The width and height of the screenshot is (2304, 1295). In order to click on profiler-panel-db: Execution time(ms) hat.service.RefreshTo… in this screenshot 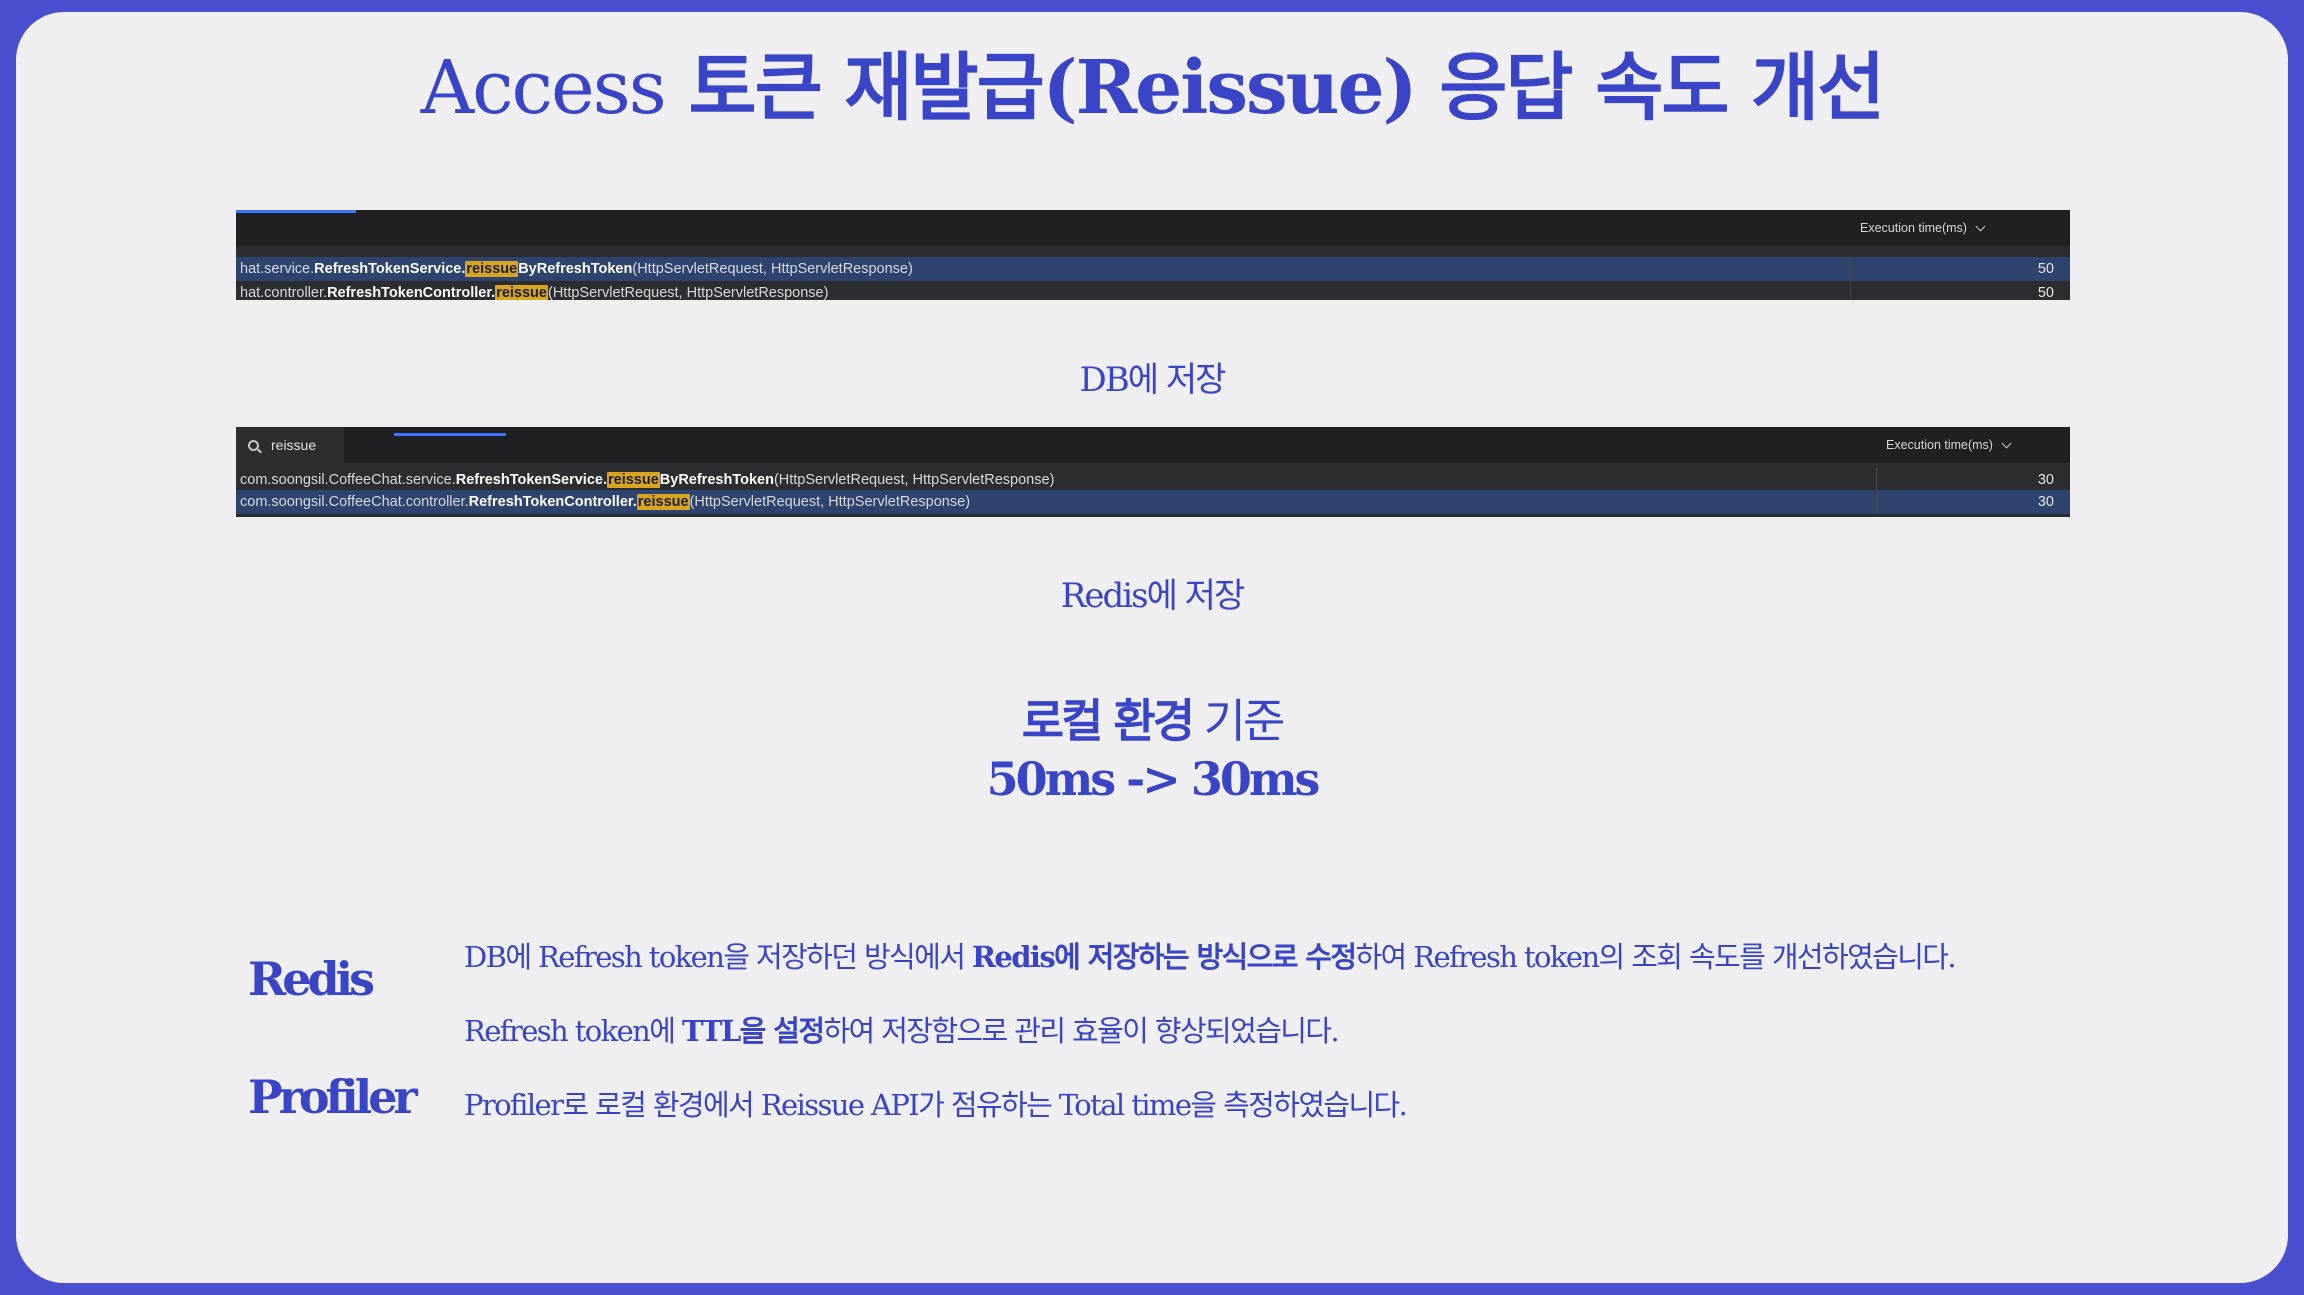, I will do `click(1153, 255)`.